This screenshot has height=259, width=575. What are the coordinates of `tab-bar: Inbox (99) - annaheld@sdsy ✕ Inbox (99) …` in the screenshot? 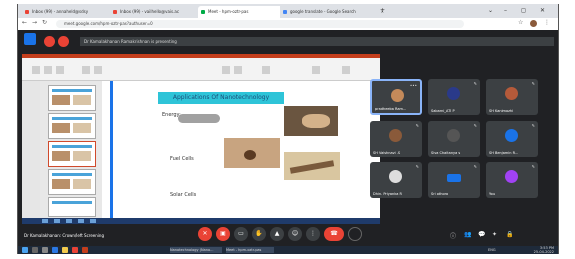 It's located at (288, 11).